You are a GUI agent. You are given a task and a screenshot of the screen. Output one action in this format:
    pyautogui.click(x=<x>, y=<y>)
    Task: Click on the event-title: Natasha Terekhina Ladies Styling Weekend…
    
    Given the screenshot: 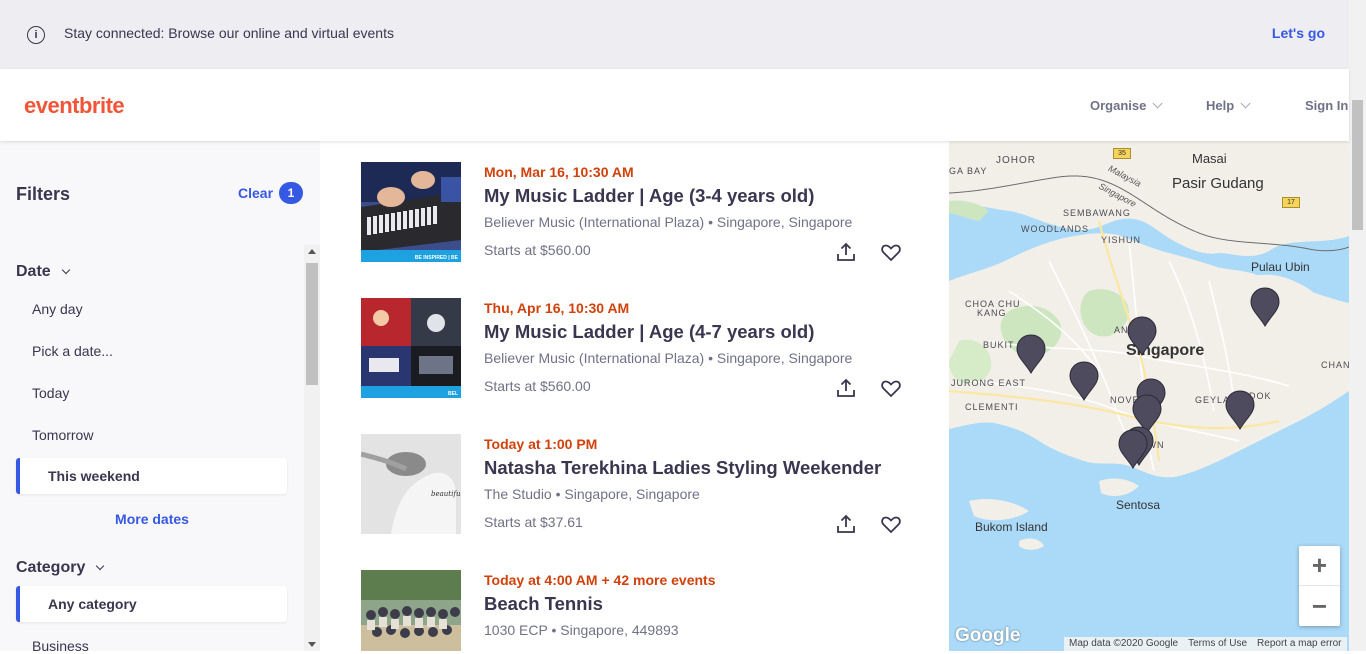 What is the action you would take?
    pyautogui.click(x=682, y=468)
    